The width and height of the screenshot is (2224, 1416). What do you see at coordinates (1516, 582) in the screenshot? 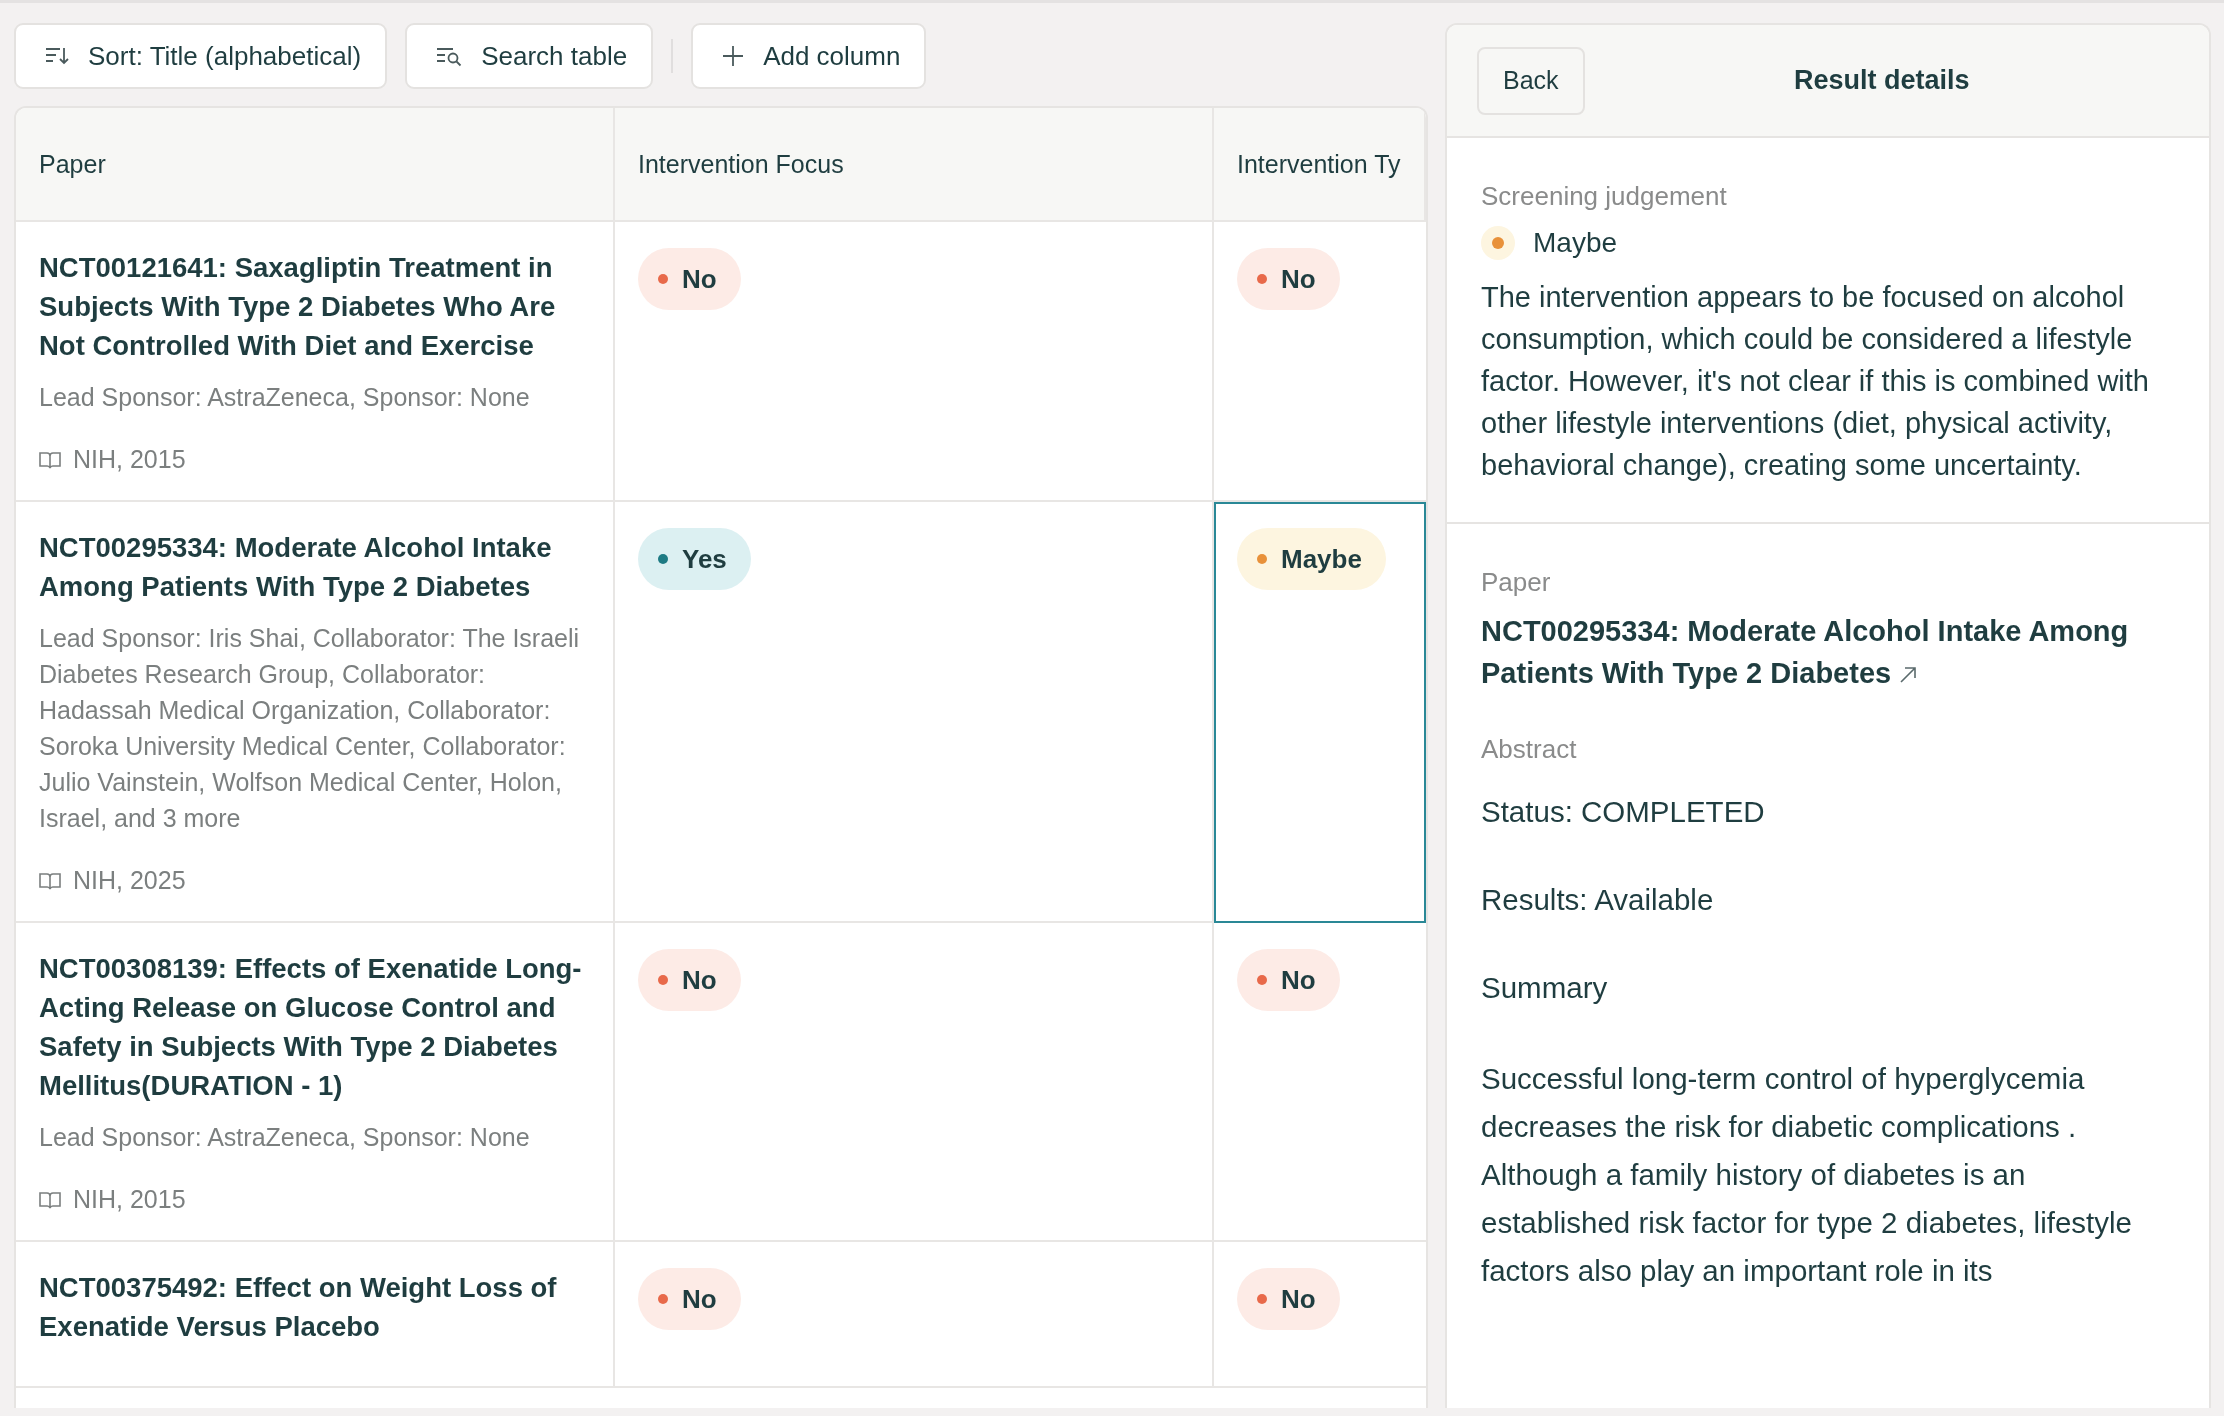
I see `section-label: Paper` at bounding box center [1516, 582].